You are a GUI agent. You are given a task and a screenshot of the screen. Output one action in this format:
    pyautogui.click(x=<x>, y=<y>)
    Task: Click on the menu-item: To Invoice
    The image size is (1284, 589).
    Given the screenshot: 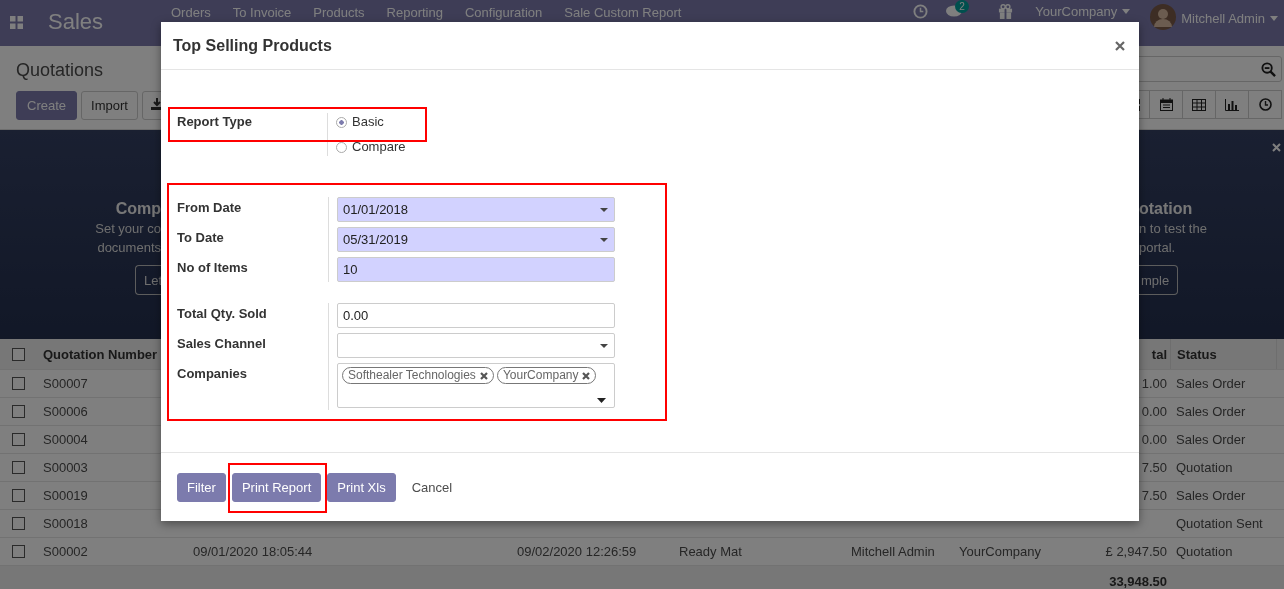 What is the action you would take?
    pyautogui.click(x=262, y=12)
    